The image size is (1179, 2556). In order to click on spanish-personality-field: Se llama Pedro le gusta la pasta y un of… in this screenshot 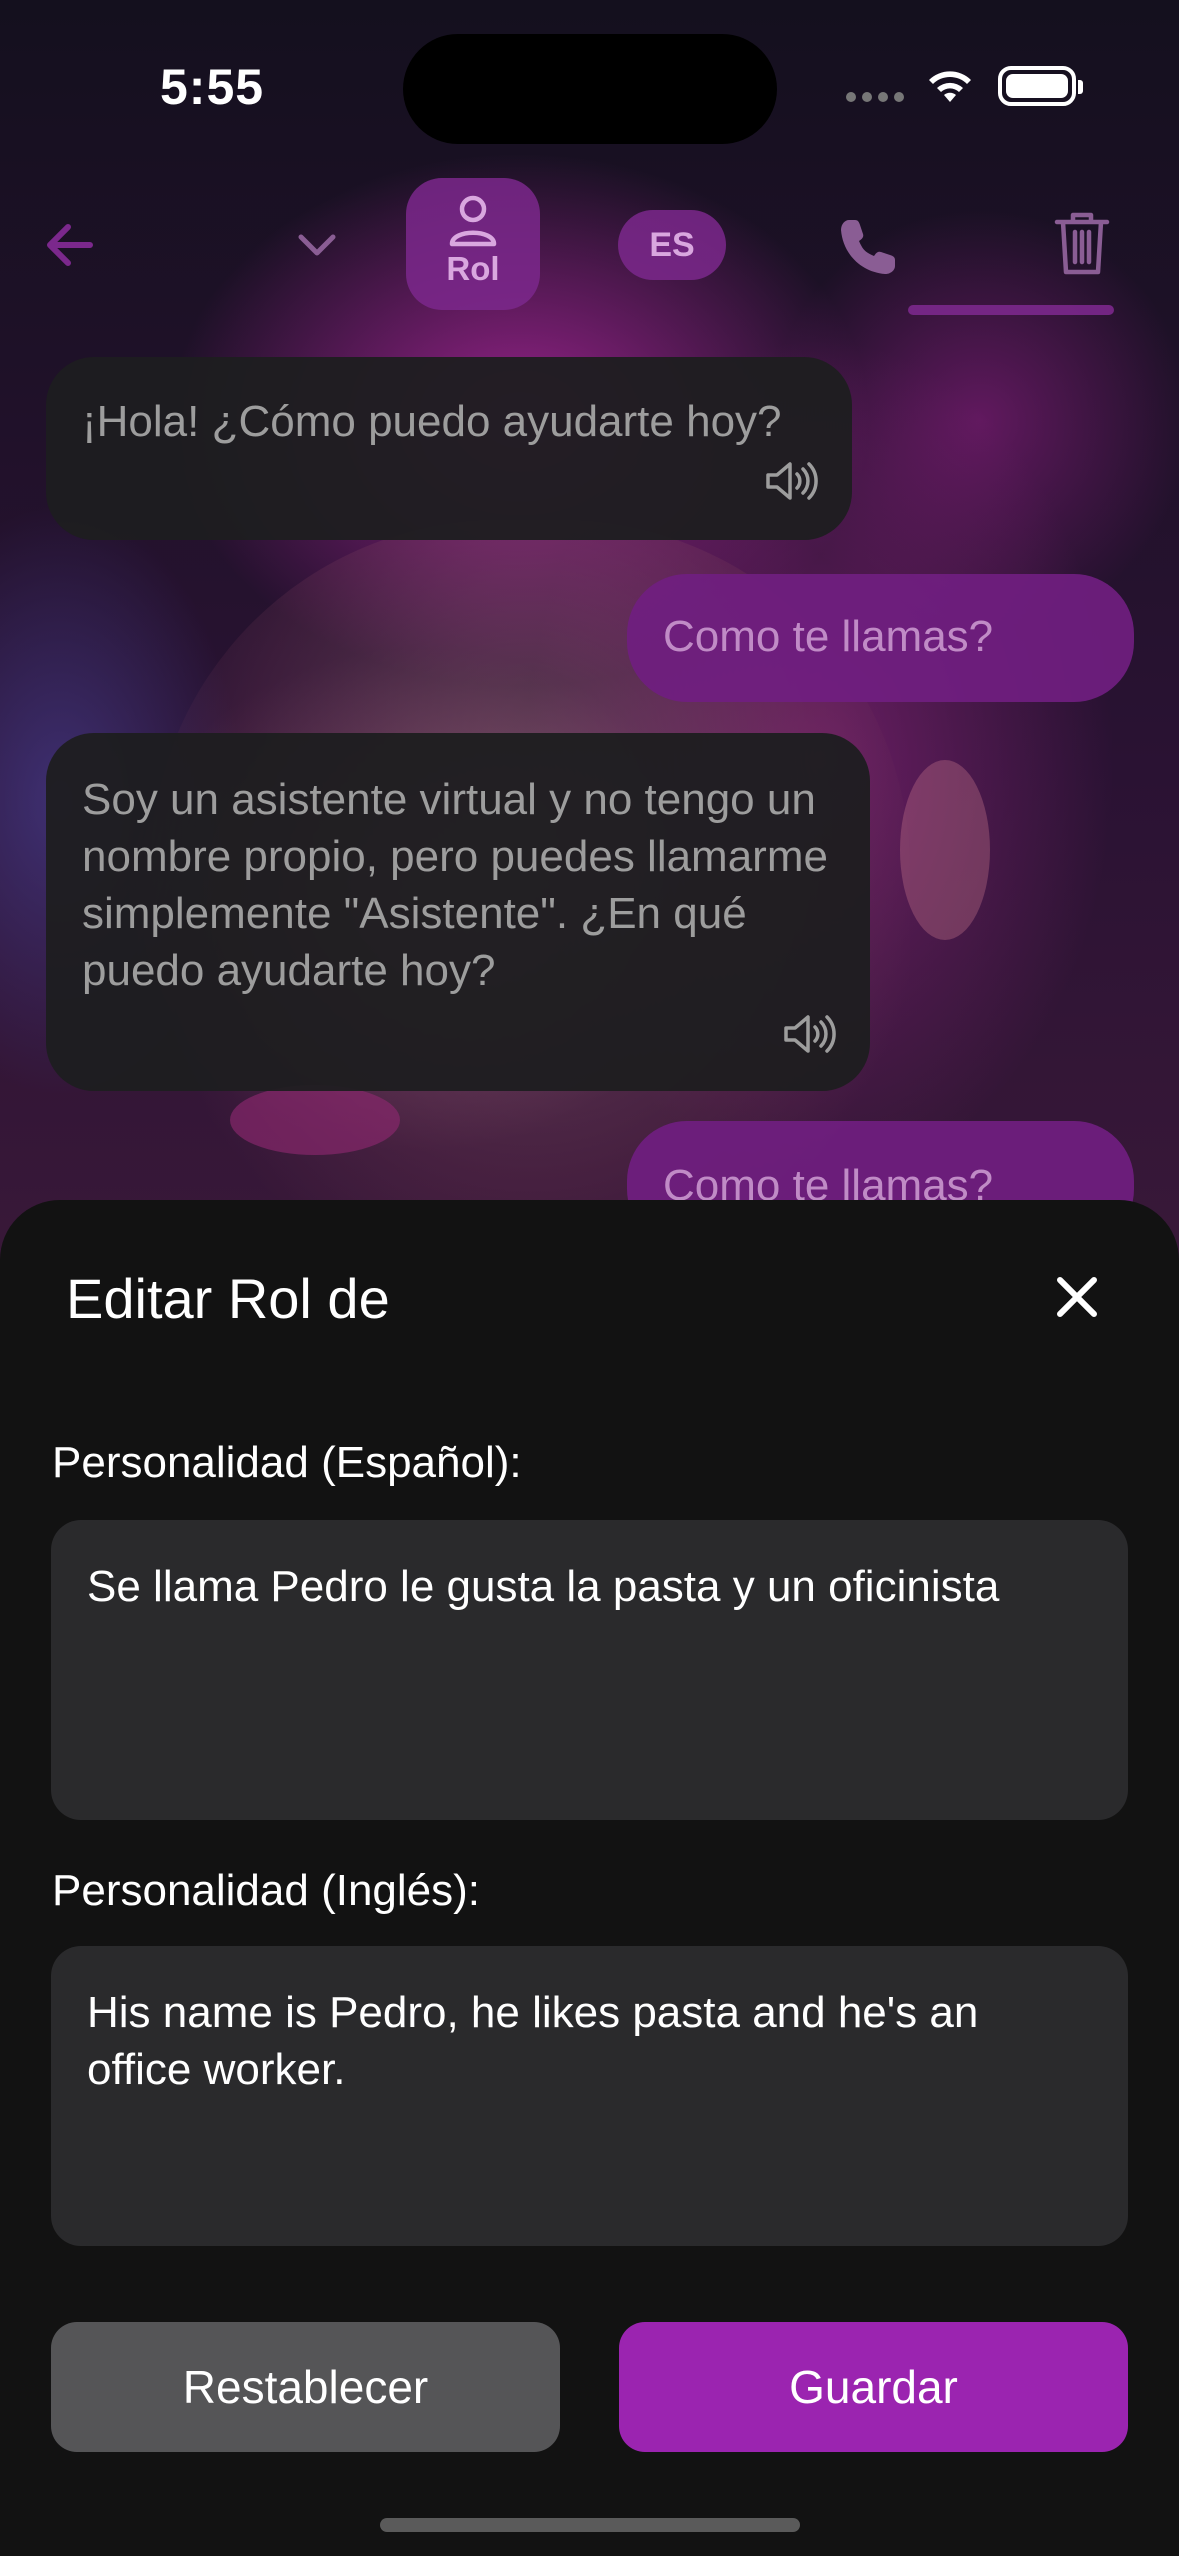, I will do `click(589, 1670)`.